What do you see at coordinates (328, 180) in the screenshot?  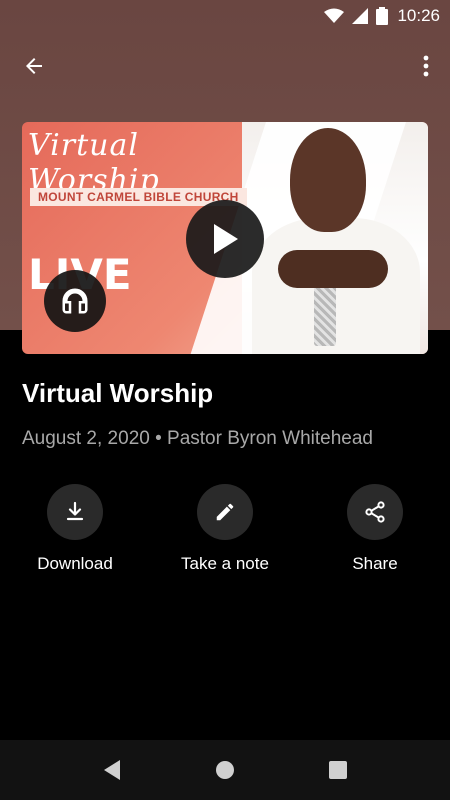 I see `speaker-photo-head` at bounding box center [328, 180].